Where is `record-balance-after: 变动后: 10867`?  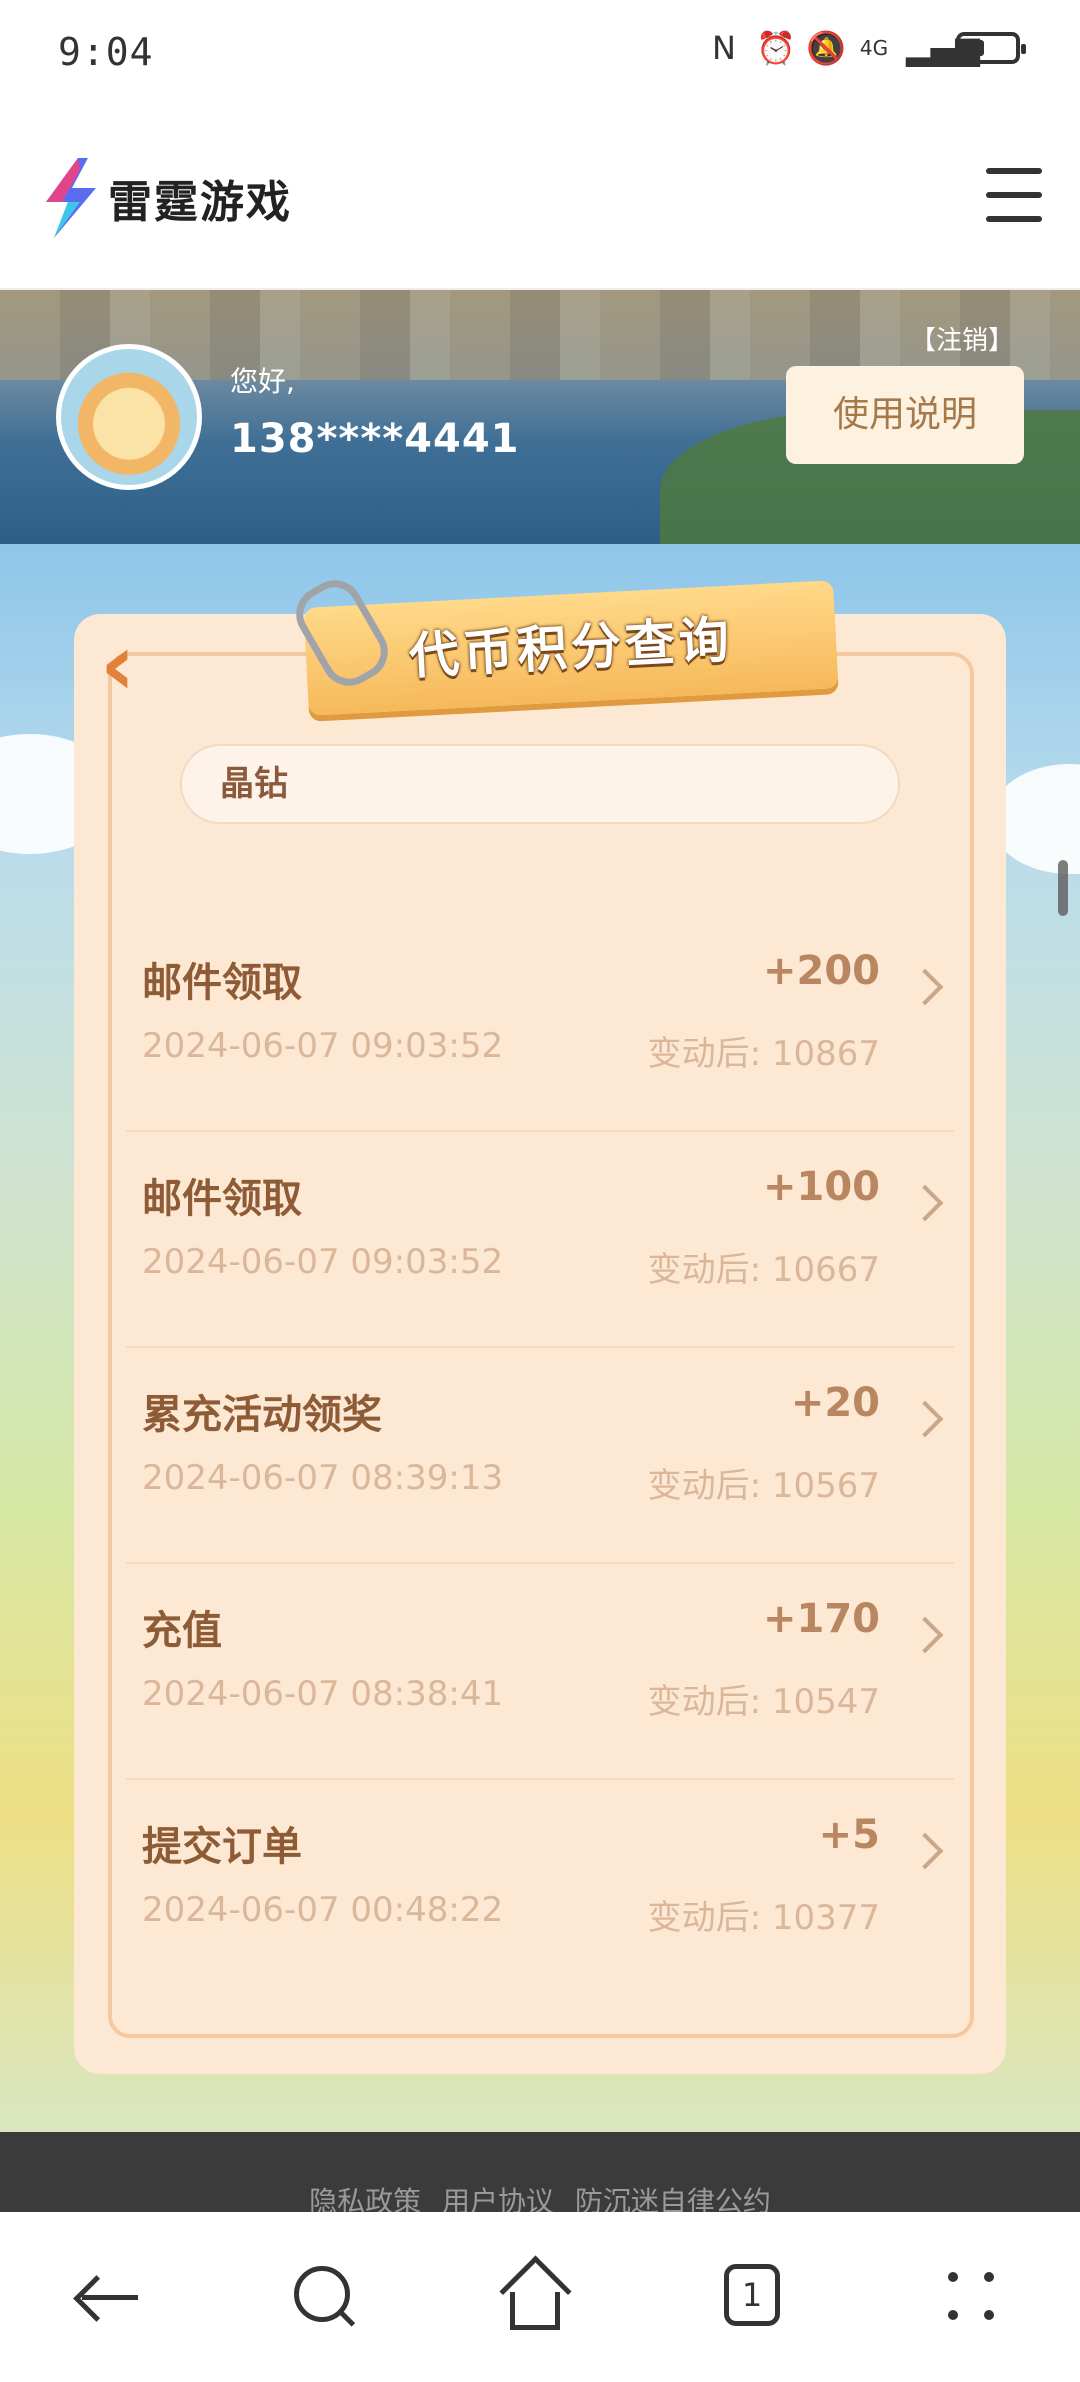 record-balance-after: 变动后: 10867 is located at coordinates (763, 1054).